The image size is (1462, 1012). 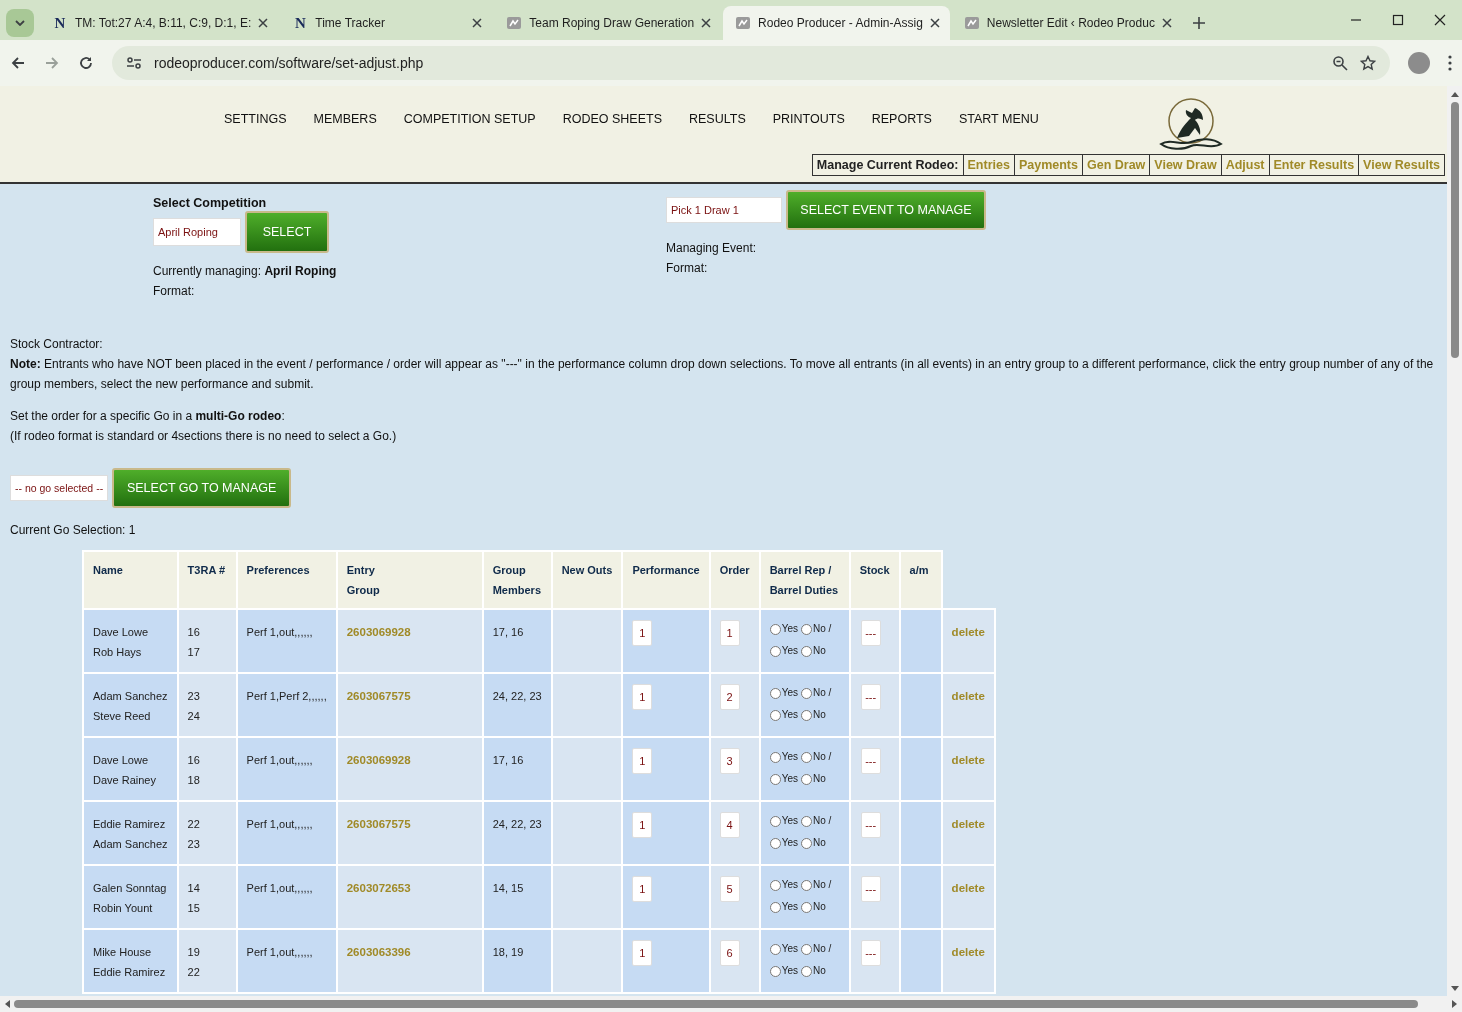 What do you see at coordinates (729, 633) in the screenshot?
I see `order-field: 1` at bounding box center [729, 633].